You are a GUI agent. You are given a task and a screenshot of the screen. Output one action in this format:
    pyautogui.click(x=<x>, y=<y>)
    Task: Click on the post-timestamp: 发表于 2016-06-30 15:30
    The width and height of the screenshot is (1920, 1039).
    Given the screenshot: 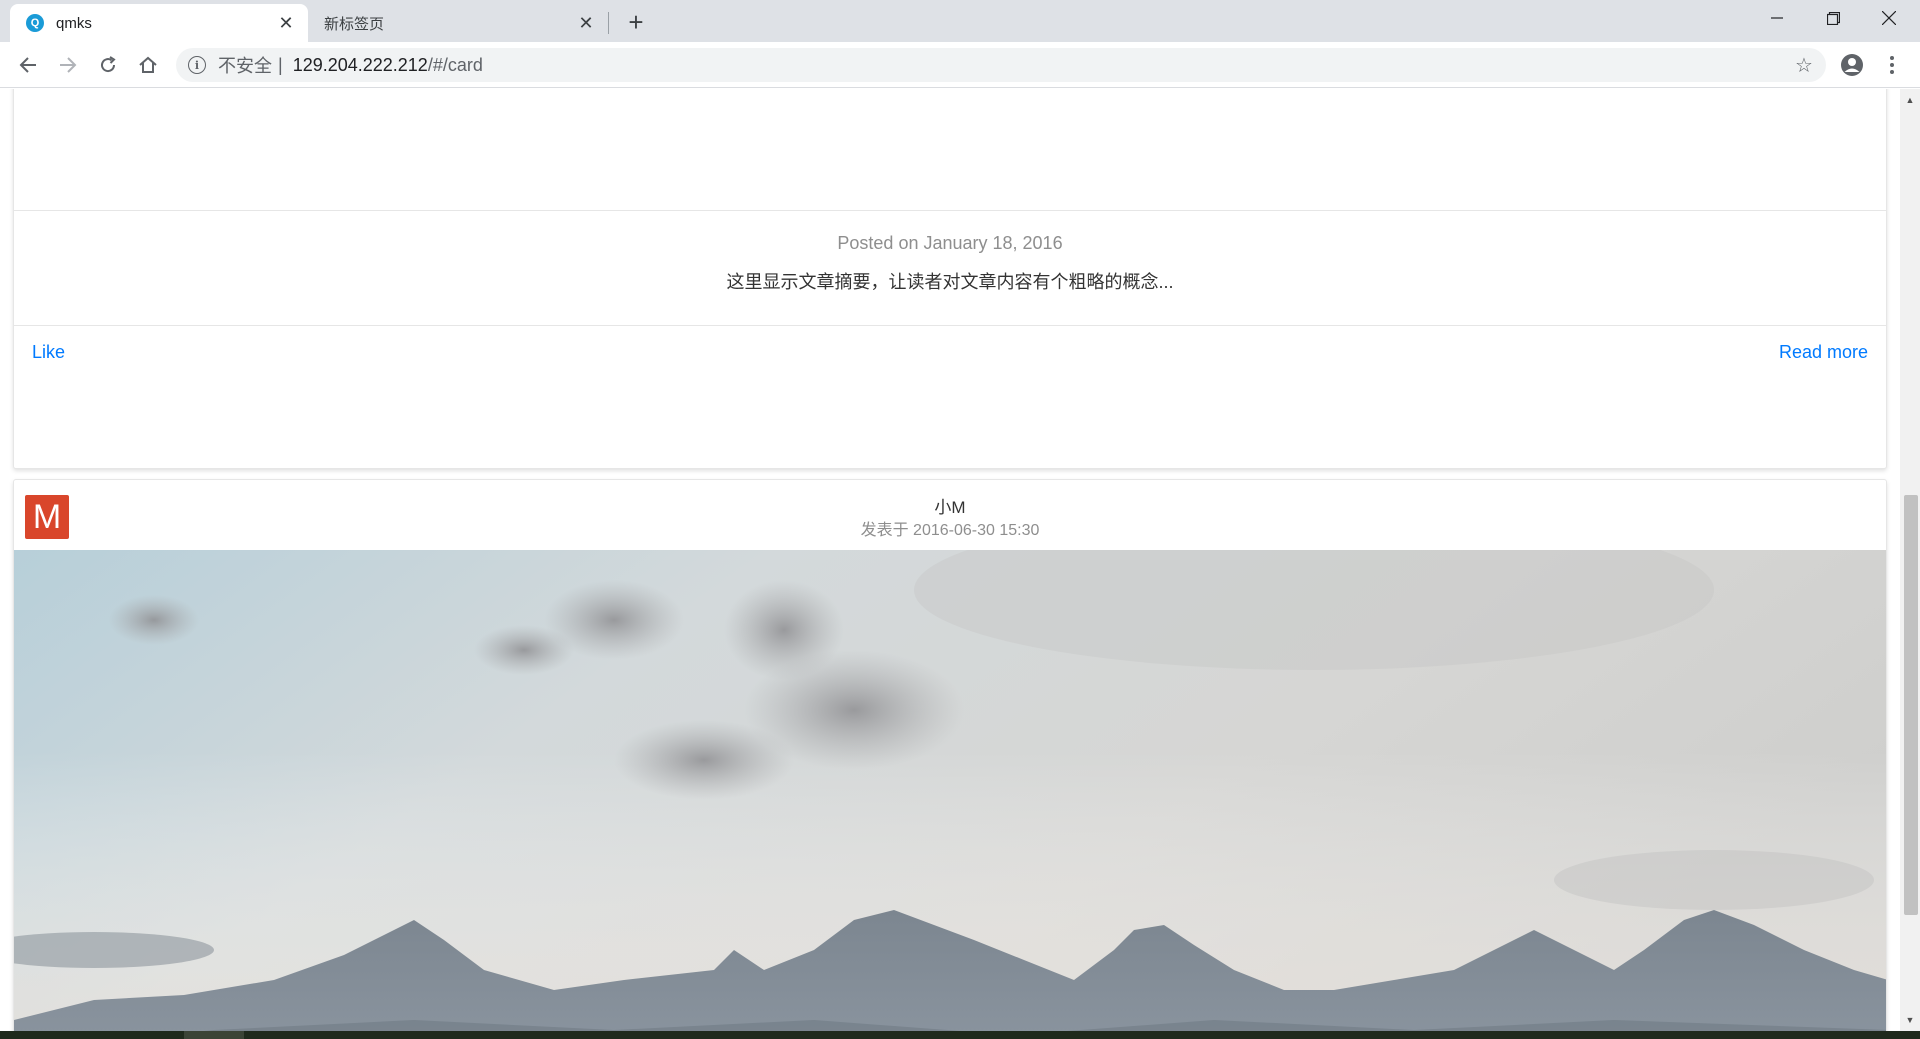 What is the action you would take?
    pyautogui.click(x=950, y=530)
    